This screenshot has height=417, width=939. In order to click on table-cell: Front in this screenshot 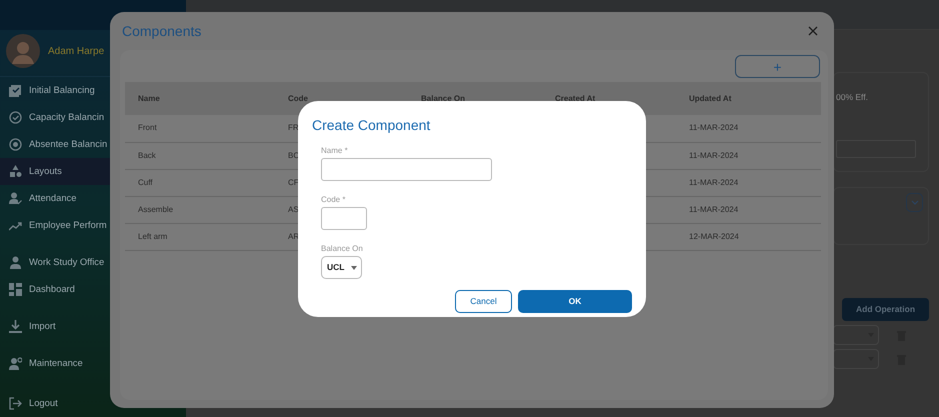, I will do `click(200, 128)`.